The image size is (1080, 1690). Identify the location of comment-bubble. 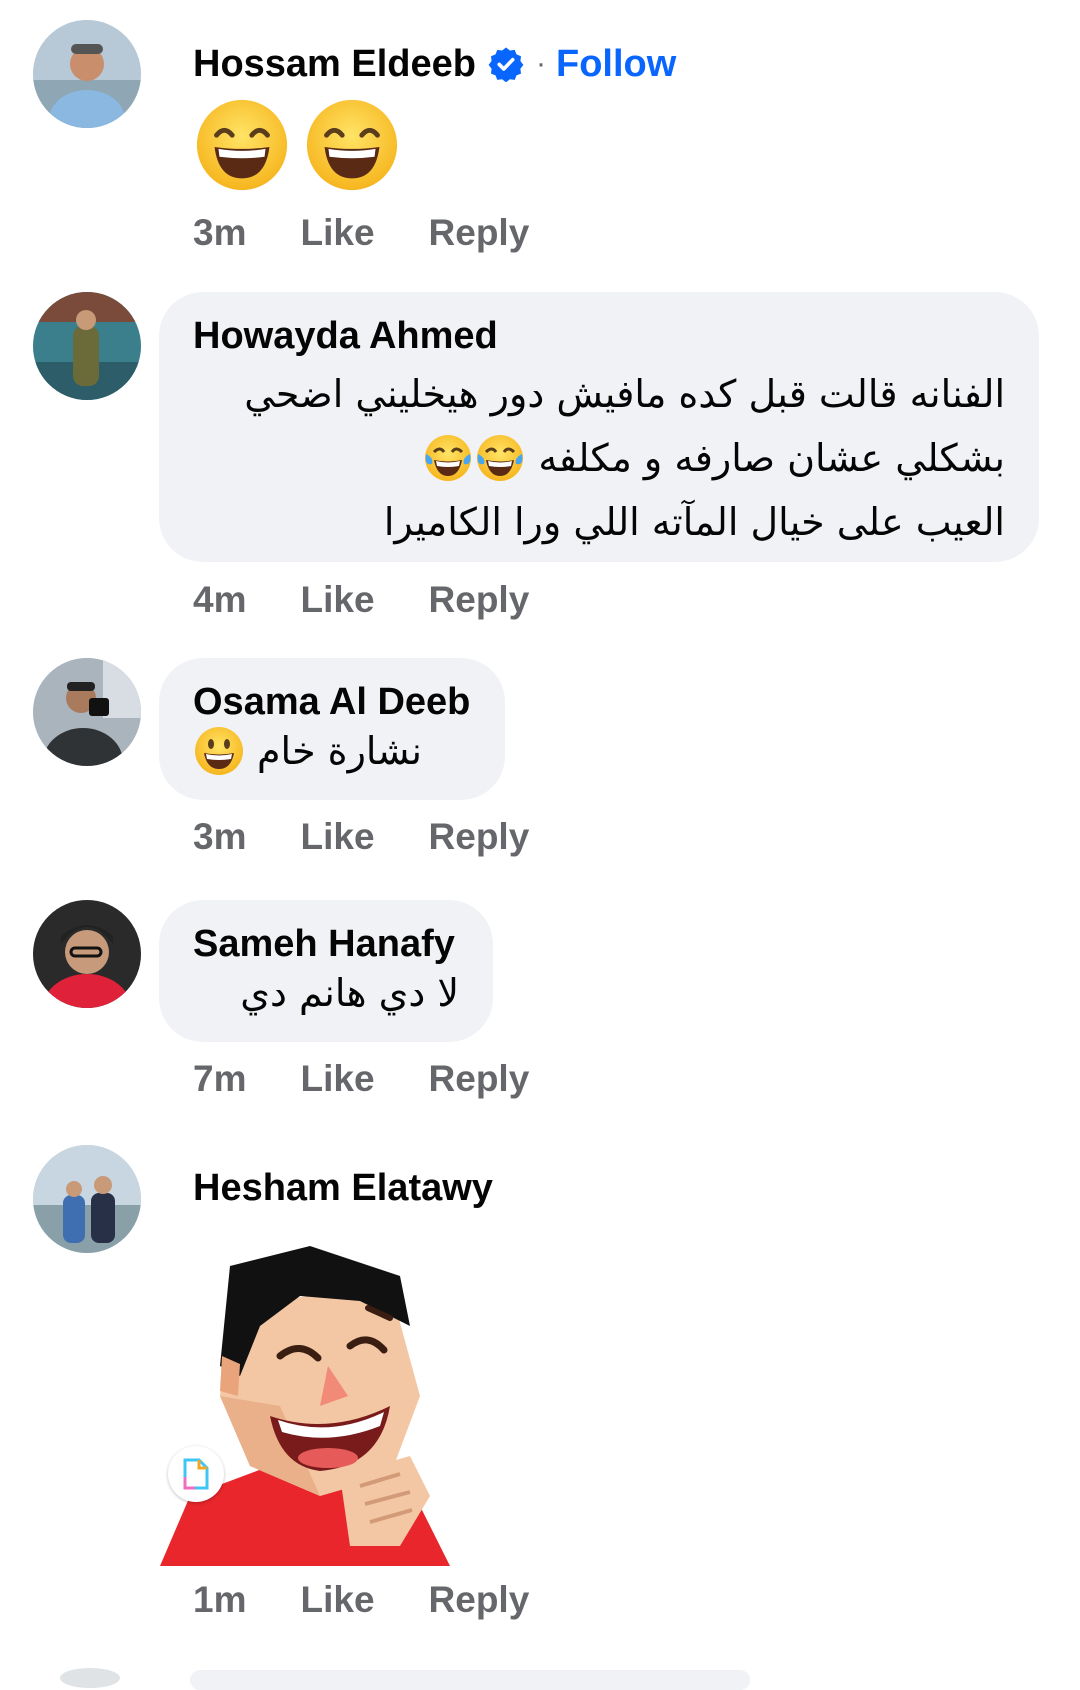
(470, 1680).